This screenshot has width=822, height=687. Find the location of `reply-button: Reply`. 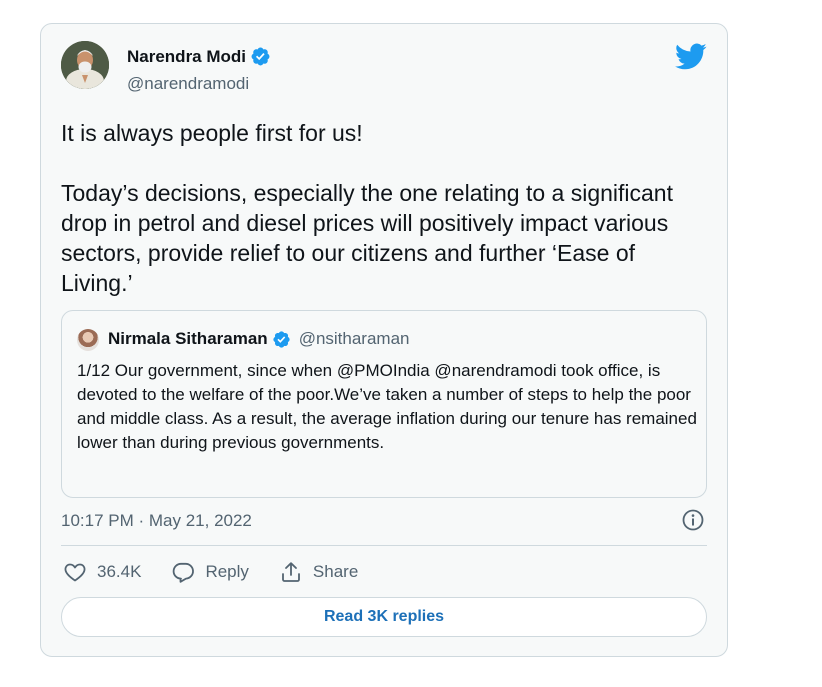

reply-button: Reply is located at coordinates (210, 572).